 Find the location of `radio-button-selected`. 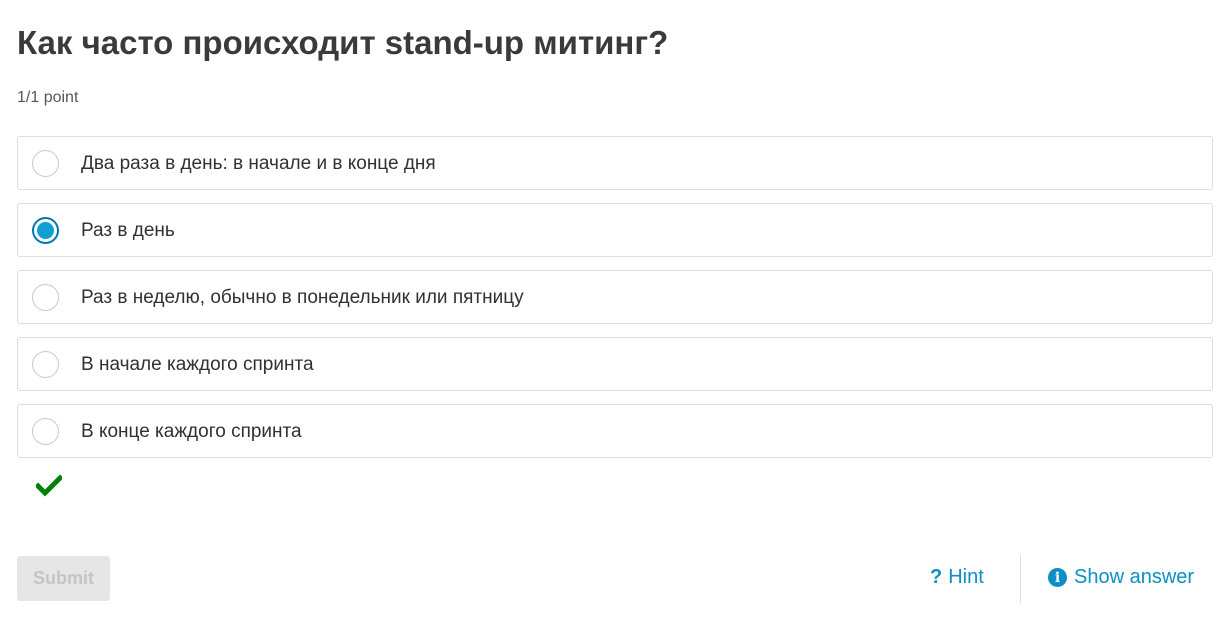

radio-button-selected is located at coordinates (45, 230).